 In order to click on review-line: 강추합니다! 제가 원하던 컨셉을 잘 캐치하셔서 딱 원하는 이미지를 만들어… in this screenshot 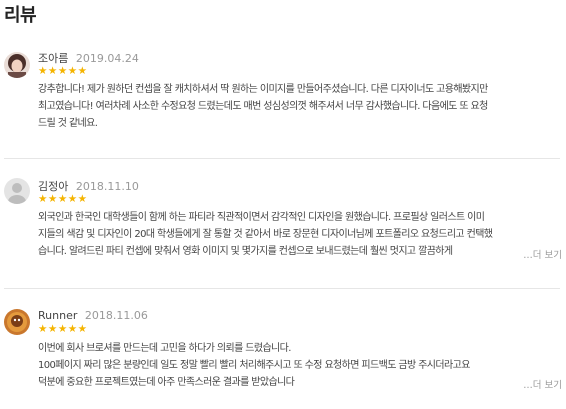, I will do `click(263, 89)`.